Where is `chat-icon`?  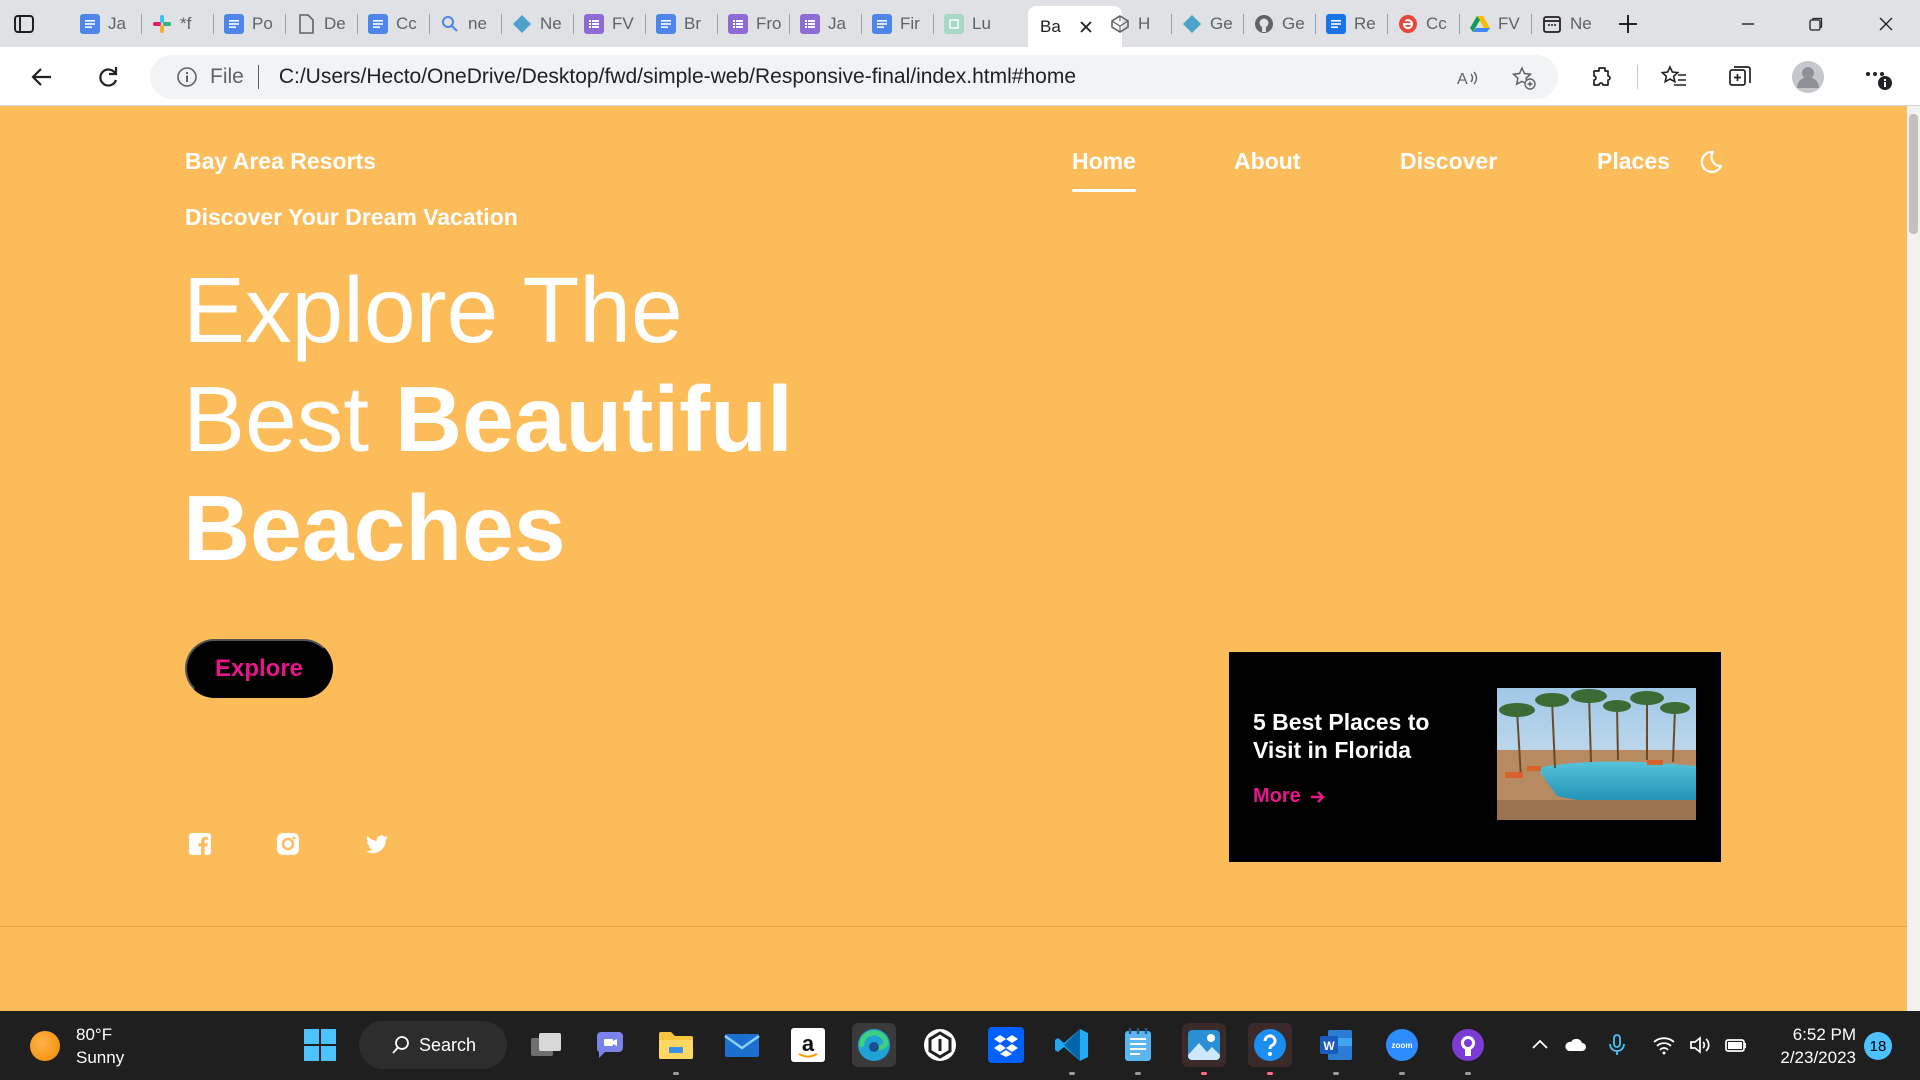
chat-icon is located at coordinates (609, 1045).